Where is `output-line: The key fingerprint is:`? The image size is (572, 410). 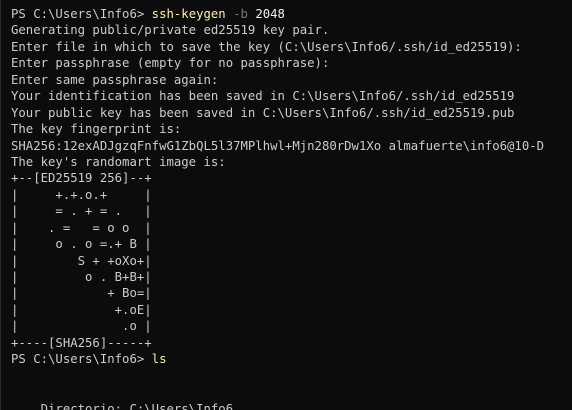
output-line: The key fingerprint is: is located at coordinates (96, 129).